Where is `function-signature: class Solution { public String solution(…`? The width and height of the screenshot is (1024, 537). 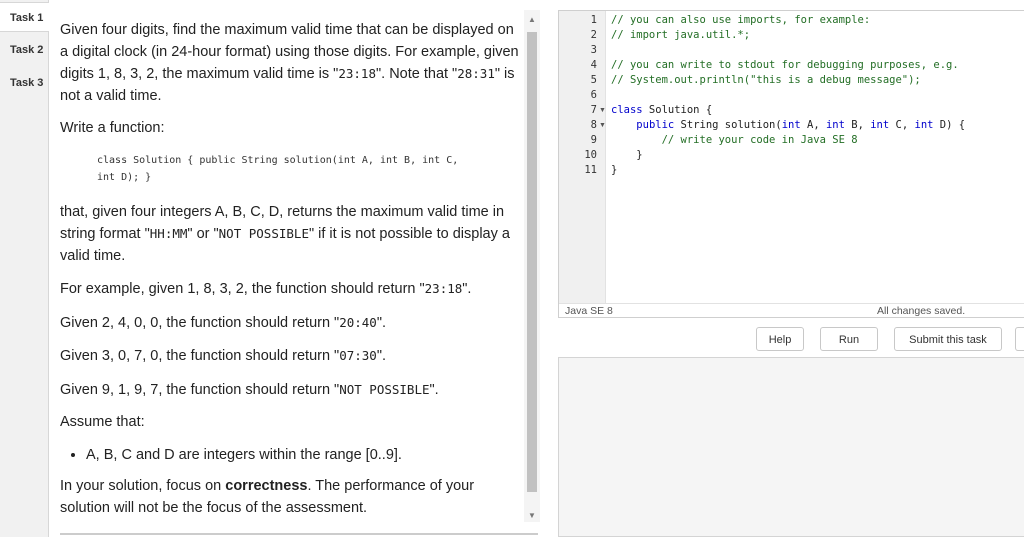
function-signature: class Solution { public String solution(… is located at coordinates (278, 168).